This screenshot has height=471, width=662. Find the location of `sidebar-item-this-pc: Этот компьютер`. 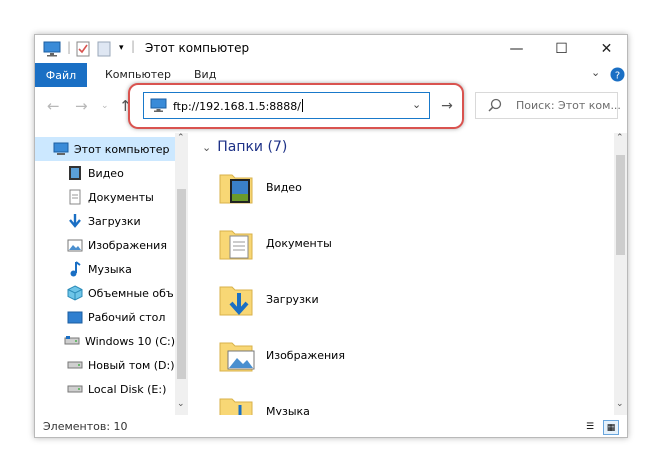

sidebar-item-this-pc: Этот компьютер is located at coordinates (105, 149).